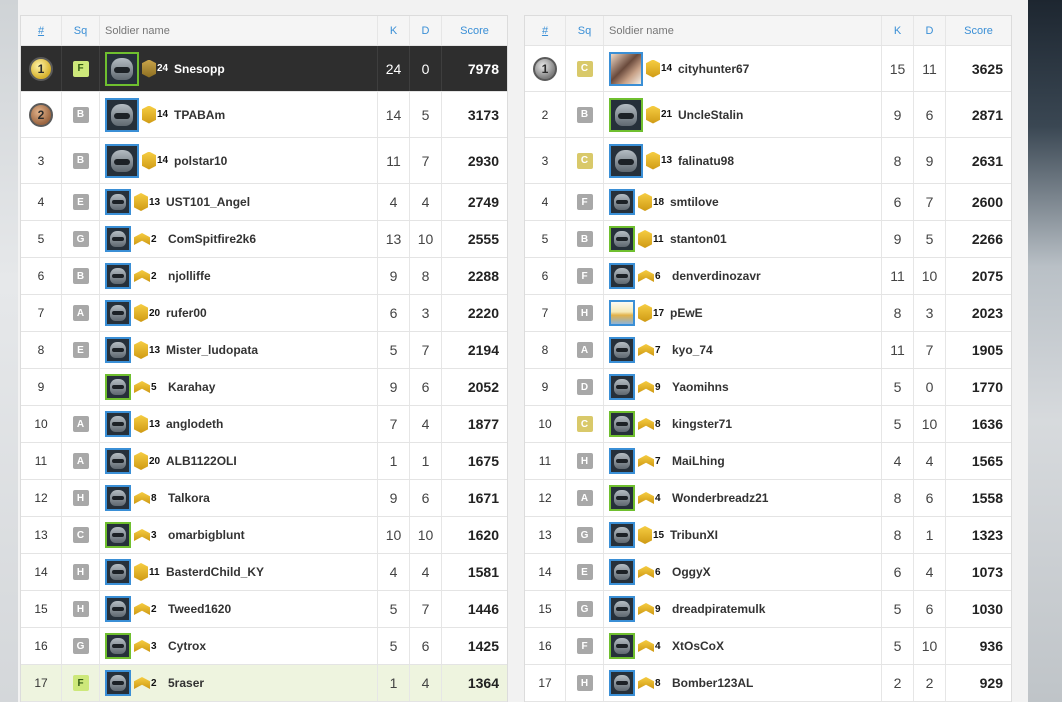  What do you see at coordinates (768, 202) in the screenshot?
I see `player-row: 4 F 18 smtilove 6 7 2600` at bounding box center [768, 202].